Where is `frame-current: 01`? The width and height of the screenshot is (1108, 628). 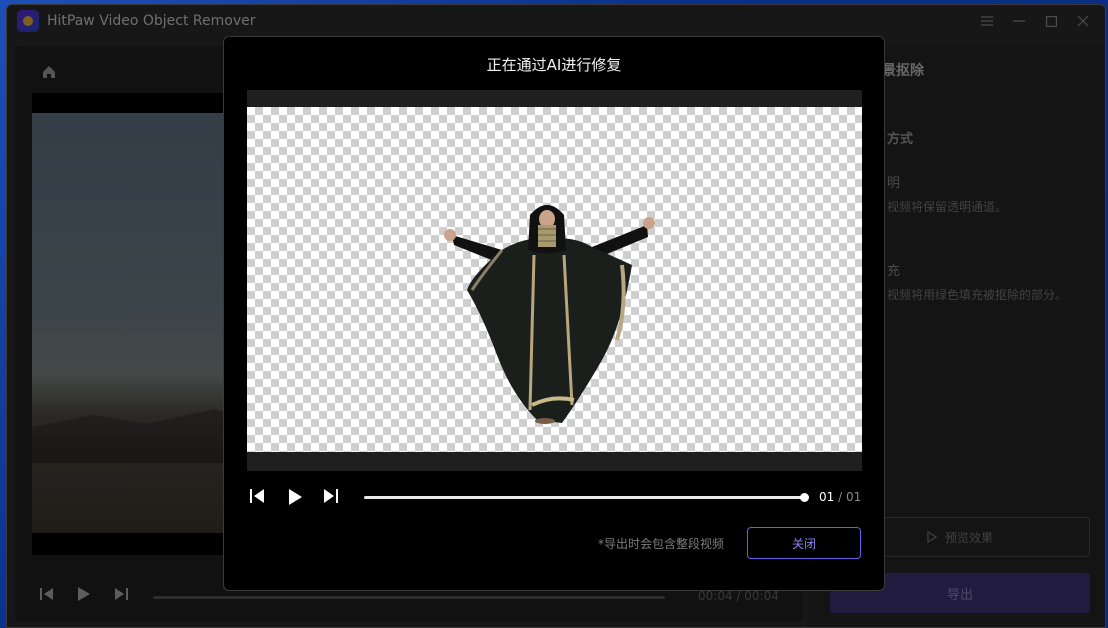
frame-current: 01 is located at coordinates (827, 497).